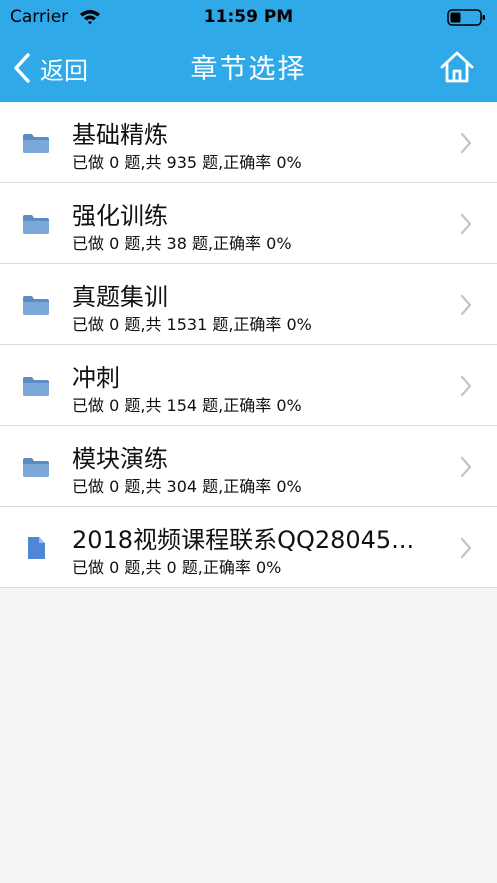 The width and height of the screenshot is (497, 883). I want to click on chapter-stats: 已做 0 题,共 1531 题,正确率 0%, so click(192, 324).